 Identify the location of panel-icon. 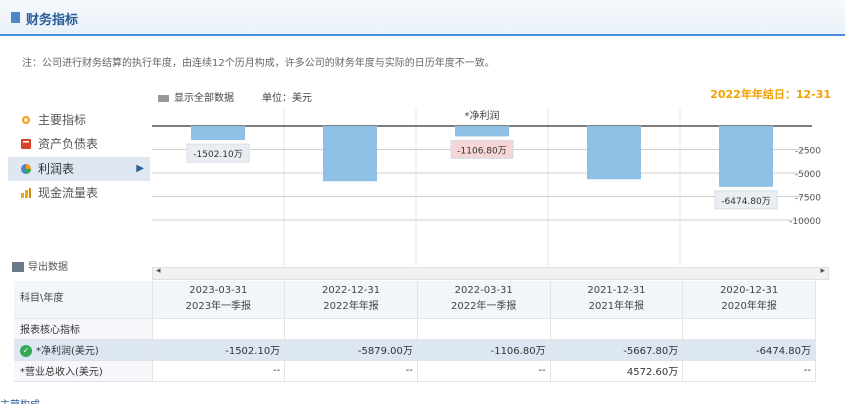
(15, 17).